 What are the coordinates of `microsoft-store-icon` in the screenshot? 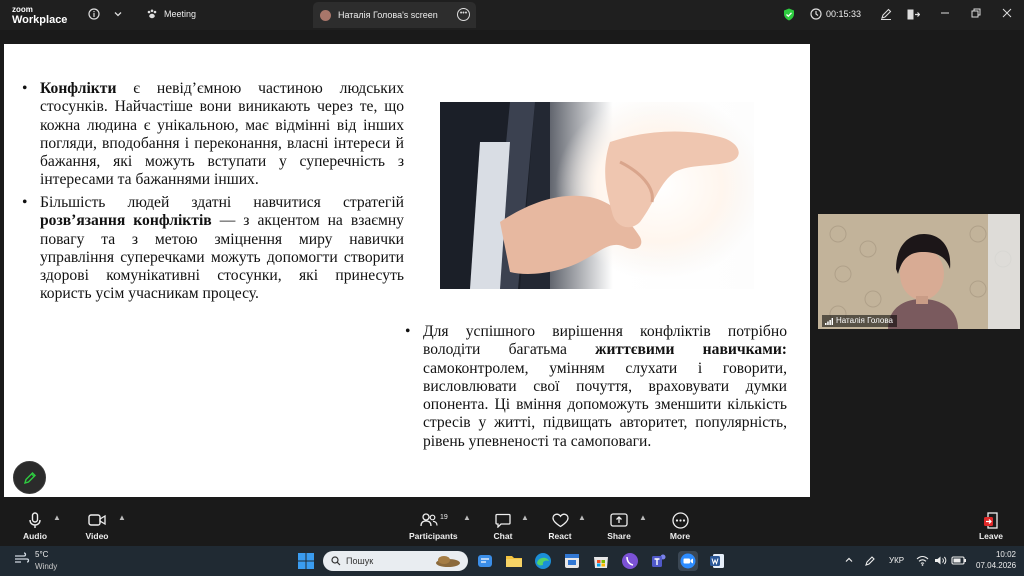 It's located at (601, 561).